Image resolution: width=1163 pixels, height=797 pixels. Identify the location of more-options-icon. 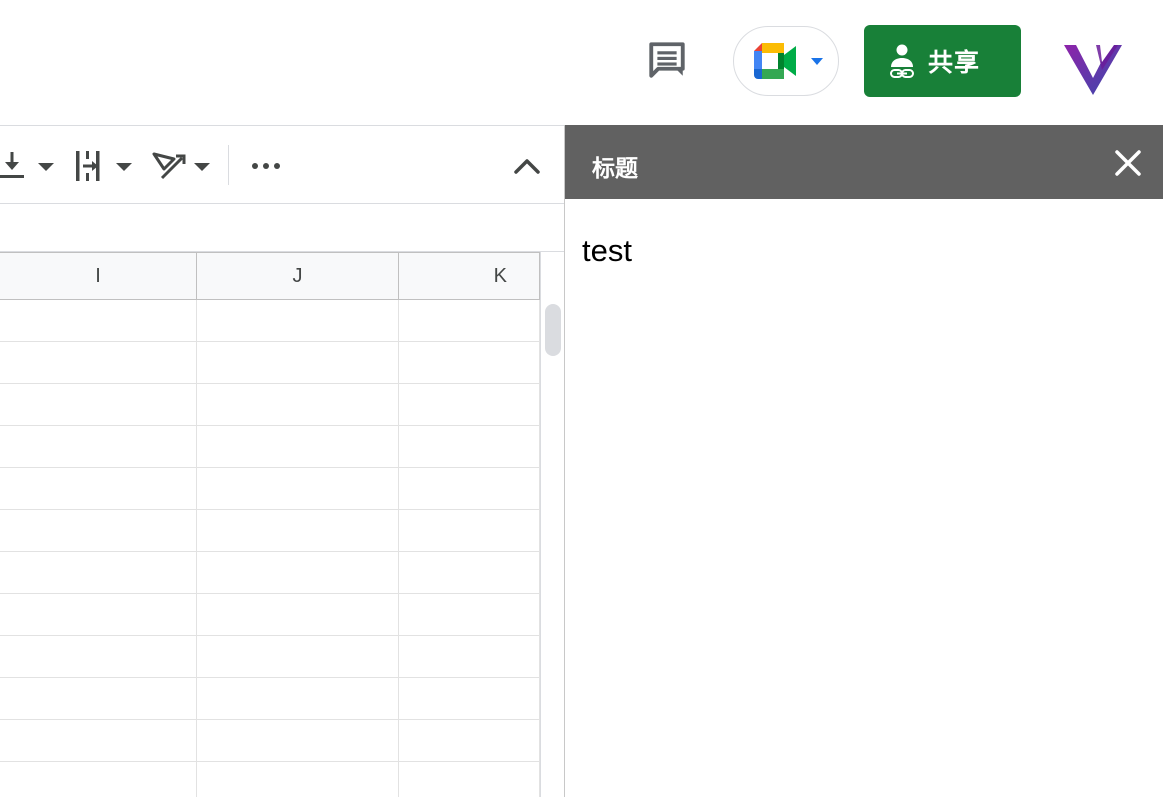
(266, 166).